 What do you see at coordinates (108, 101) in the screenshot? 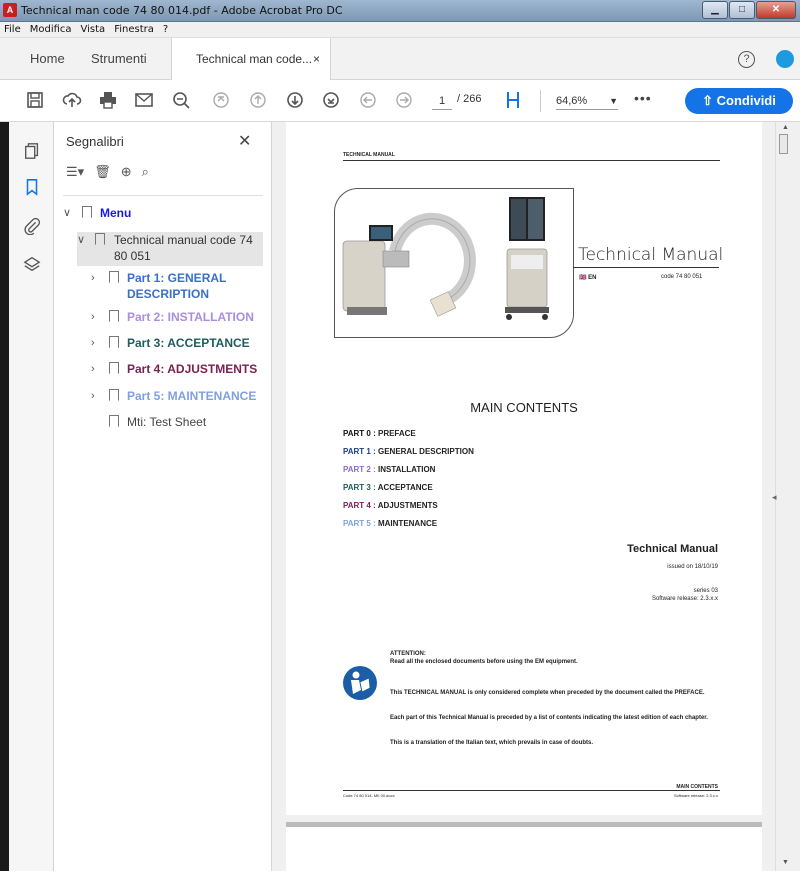
I see `print-icon` at bounding box center [108, 101].